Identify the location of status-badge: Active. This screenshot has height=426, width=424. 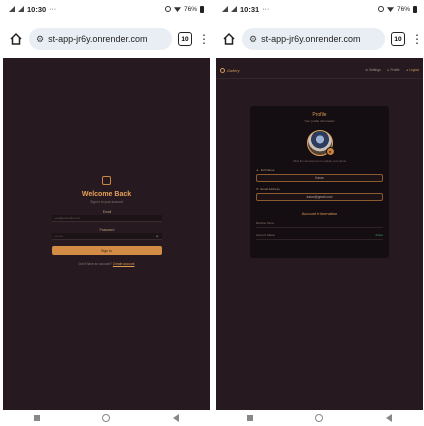
(379, 235).